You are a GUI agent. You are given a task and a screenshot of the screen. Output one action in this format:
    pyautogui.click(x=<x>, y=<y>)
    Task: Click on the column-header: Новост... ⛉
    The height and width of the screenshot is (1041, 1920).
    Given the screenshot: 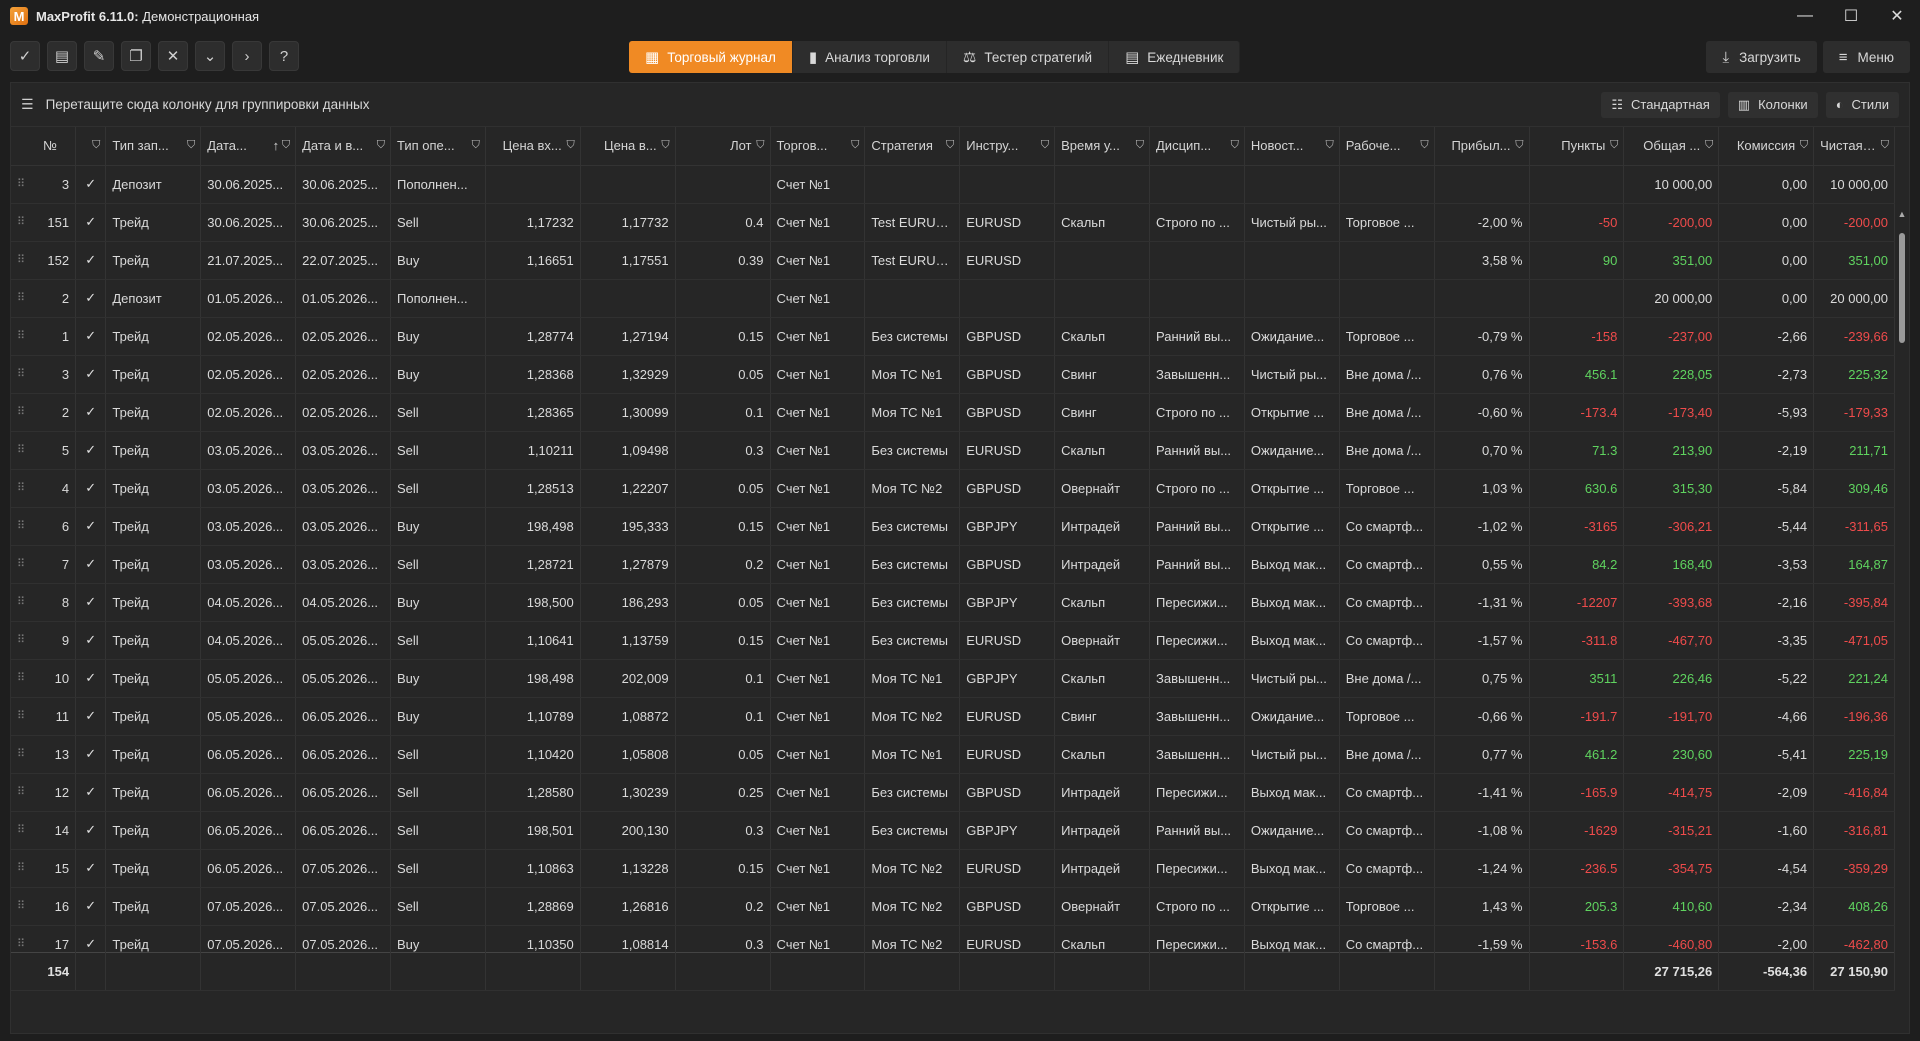 What is the action you would take?
    pyautogui.click(x=1292, y=146)
    